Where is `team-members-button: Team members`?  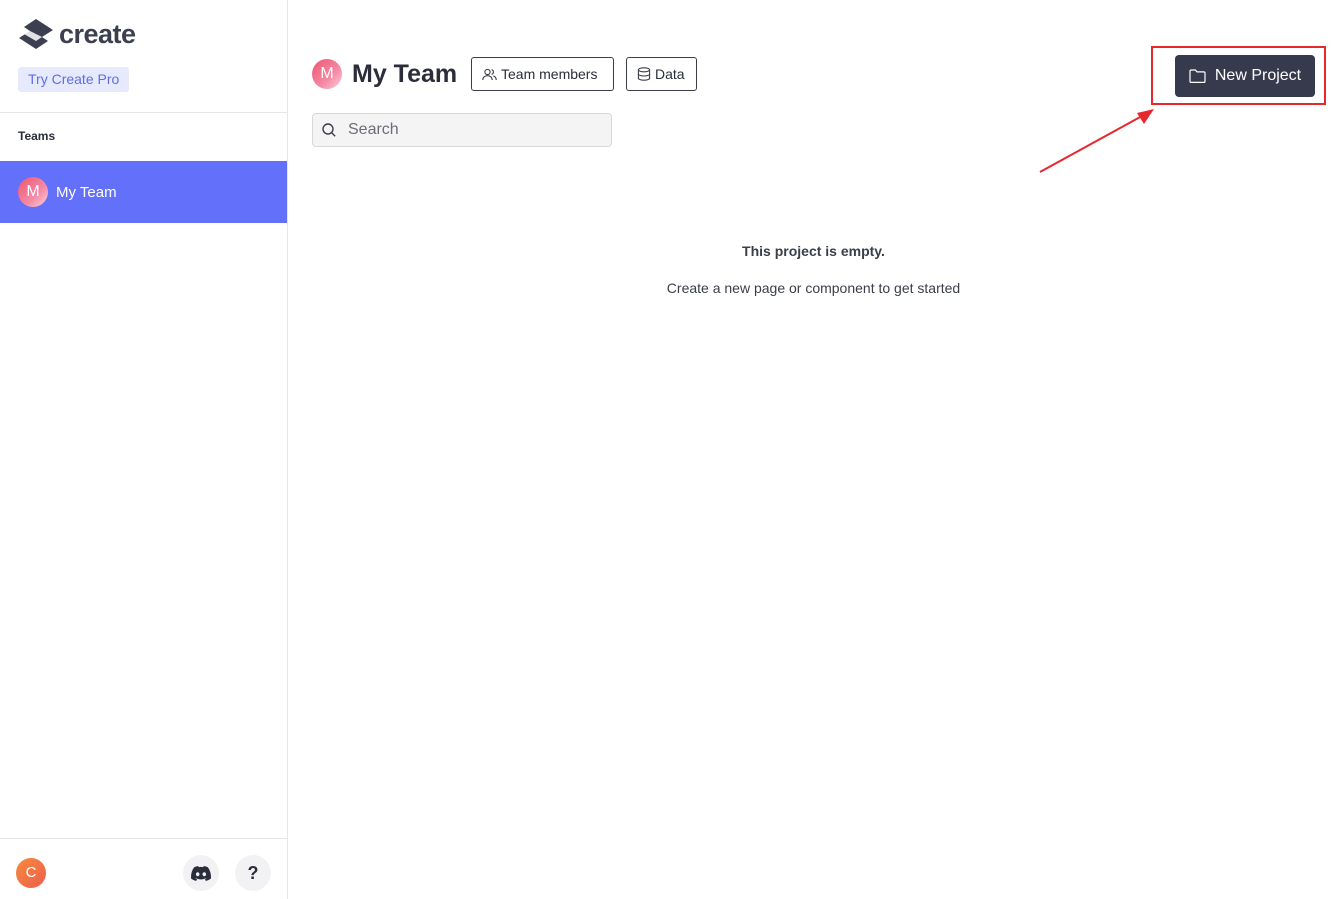 team-members-button: Team members is located at coordinates (542, 74).